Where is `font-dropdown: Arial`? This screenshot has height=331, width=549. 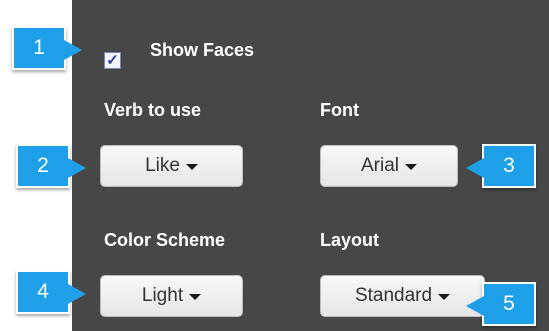 font-dropdown: Arial is located at coordinates (389, 166).